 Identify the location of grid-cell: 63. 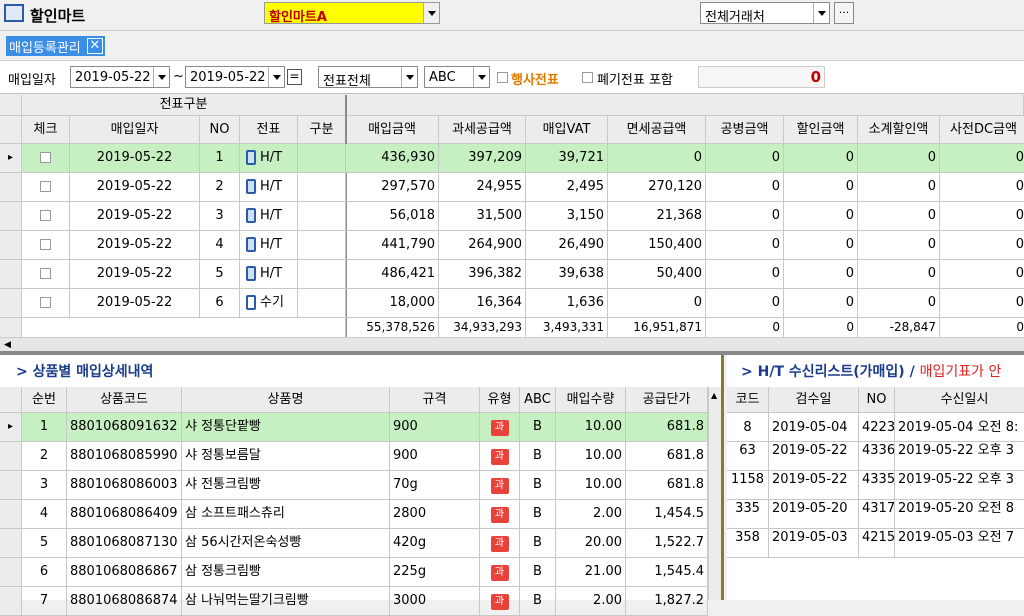
(748, 456).